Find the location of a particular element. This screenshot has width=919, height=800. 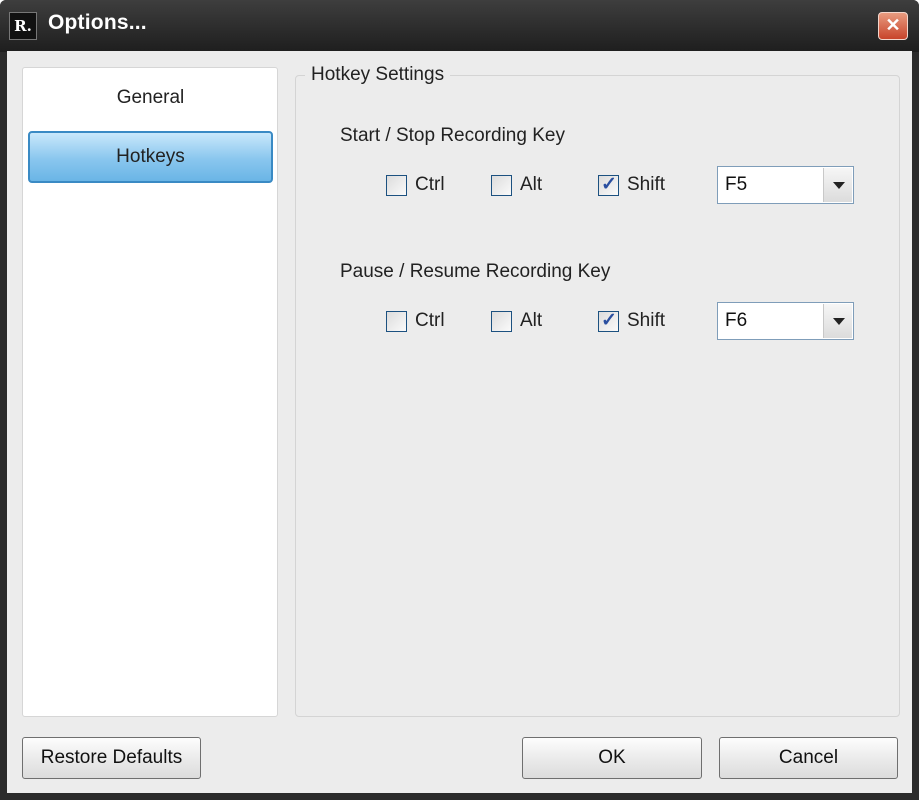

close-button: ✕ is located at coordinates (893, 26).